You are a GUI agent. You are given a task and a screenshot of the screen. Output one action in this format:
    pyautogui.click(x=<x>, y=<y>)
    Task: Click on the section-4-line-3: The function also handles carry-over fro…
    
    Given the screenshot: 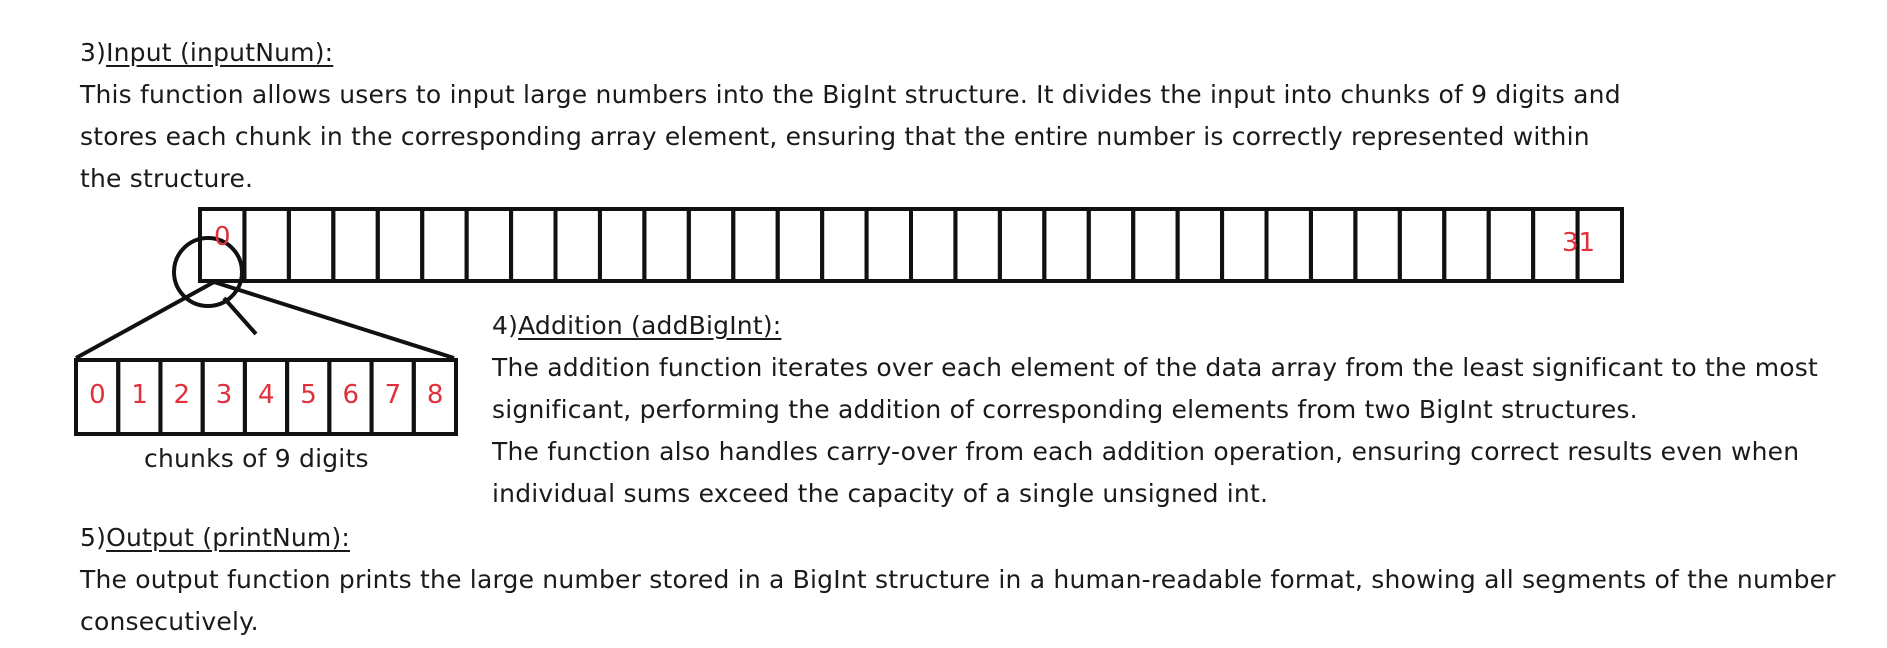 What is the action you would take?
    pyautogui.click(x=1146, y=451)
    